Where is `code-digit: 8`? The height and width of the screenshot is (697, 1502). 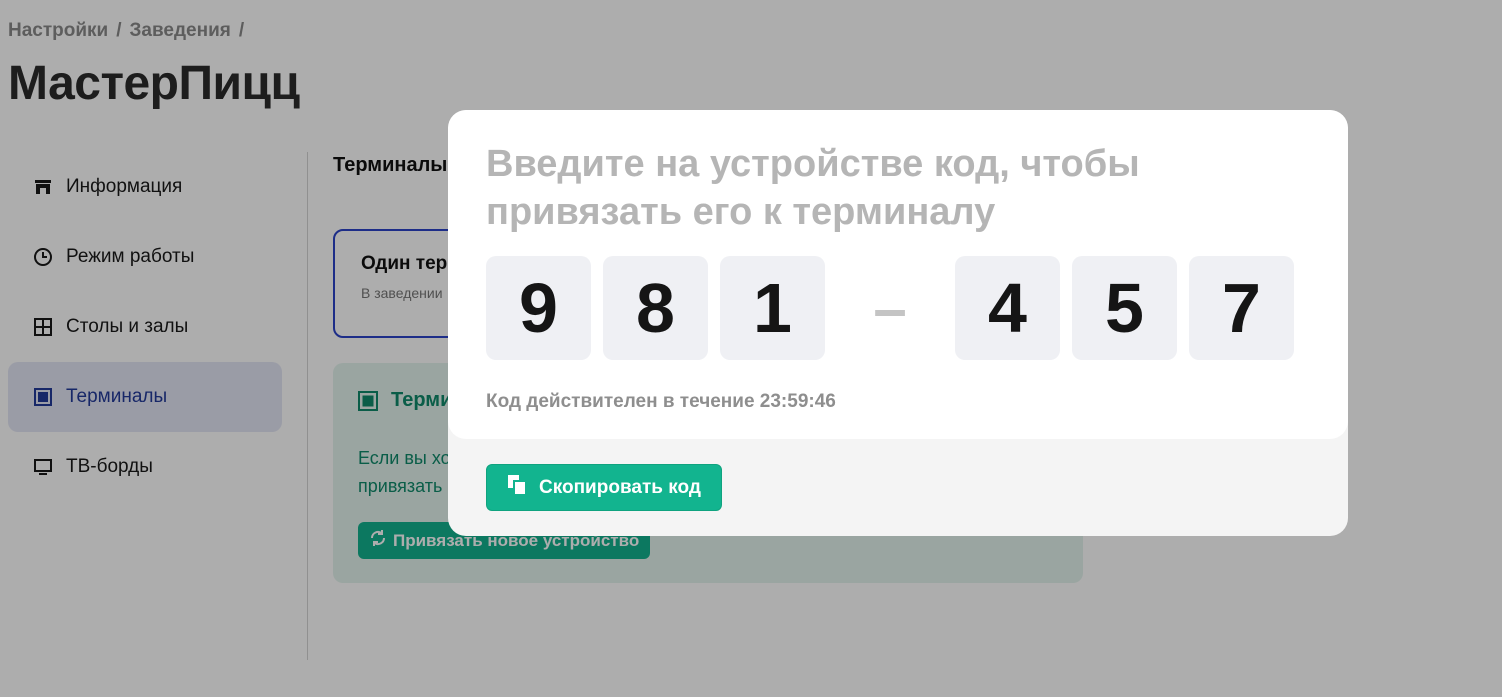
code-digit: 8 is located at coordinates (655, 308).